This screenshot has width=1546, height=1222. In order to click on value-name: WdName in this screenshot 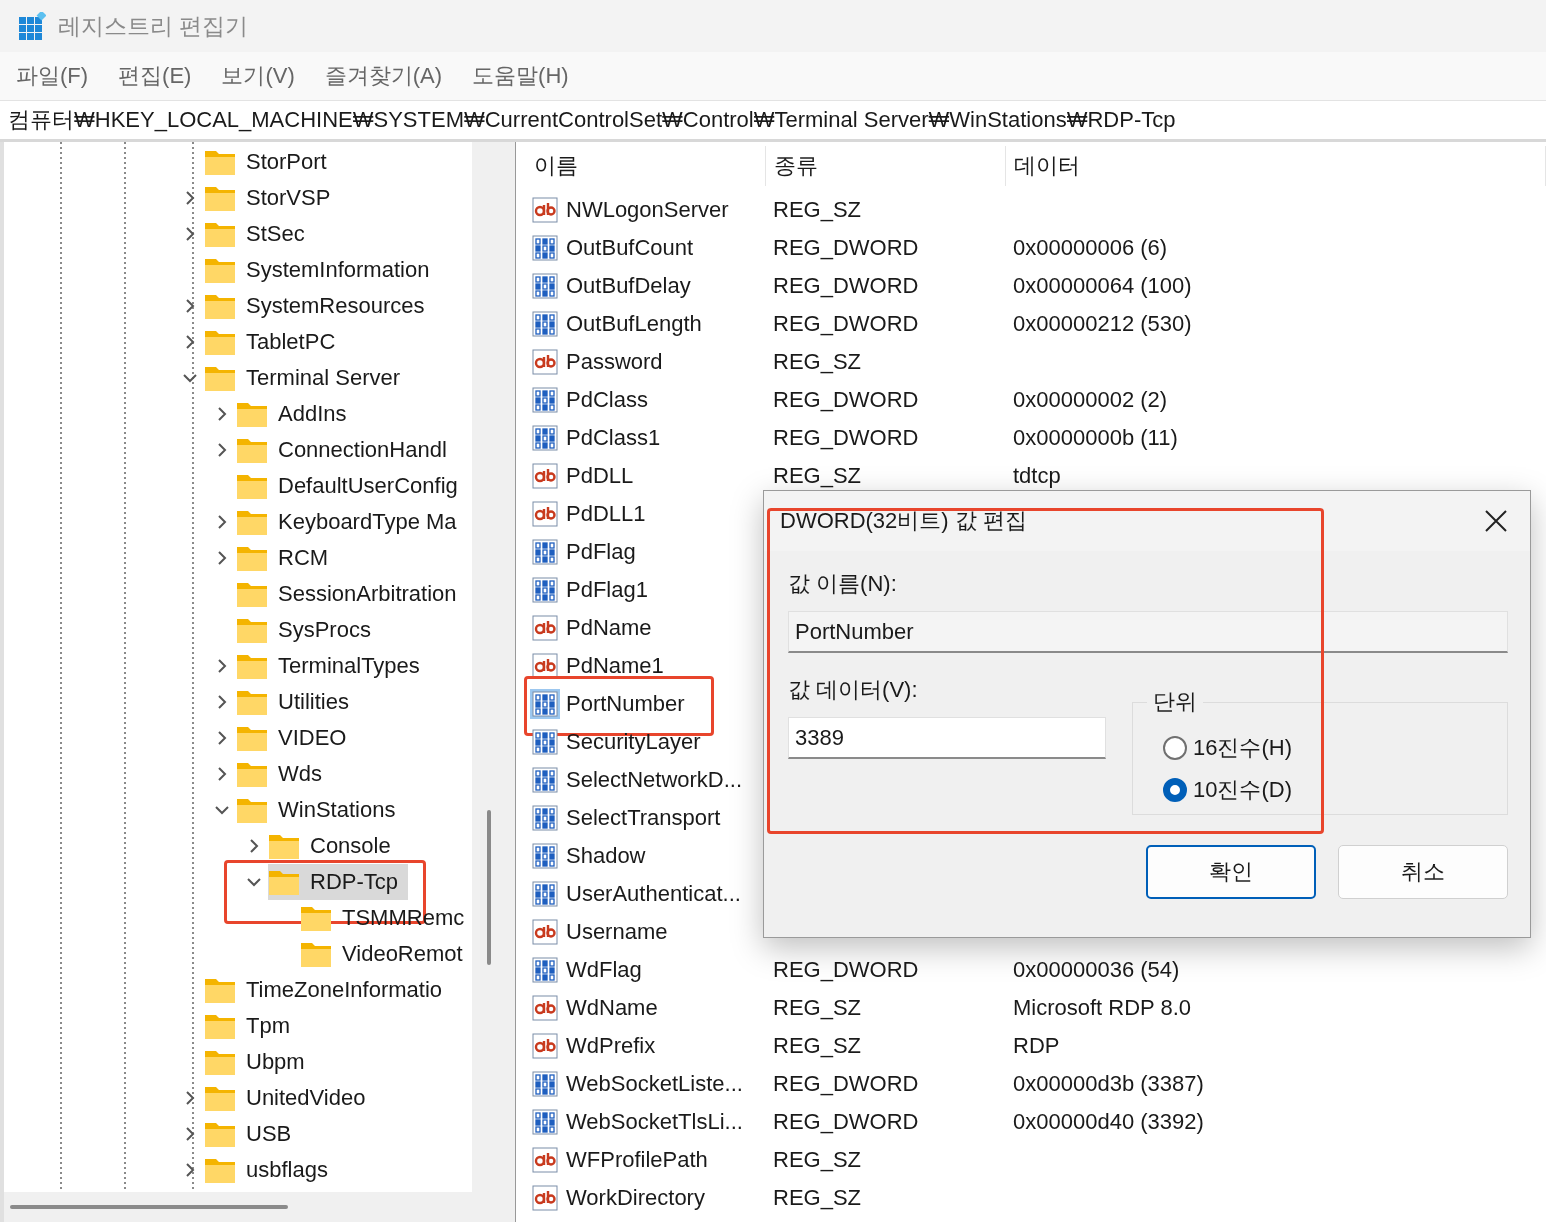, I will do `click(612, 1008)`.